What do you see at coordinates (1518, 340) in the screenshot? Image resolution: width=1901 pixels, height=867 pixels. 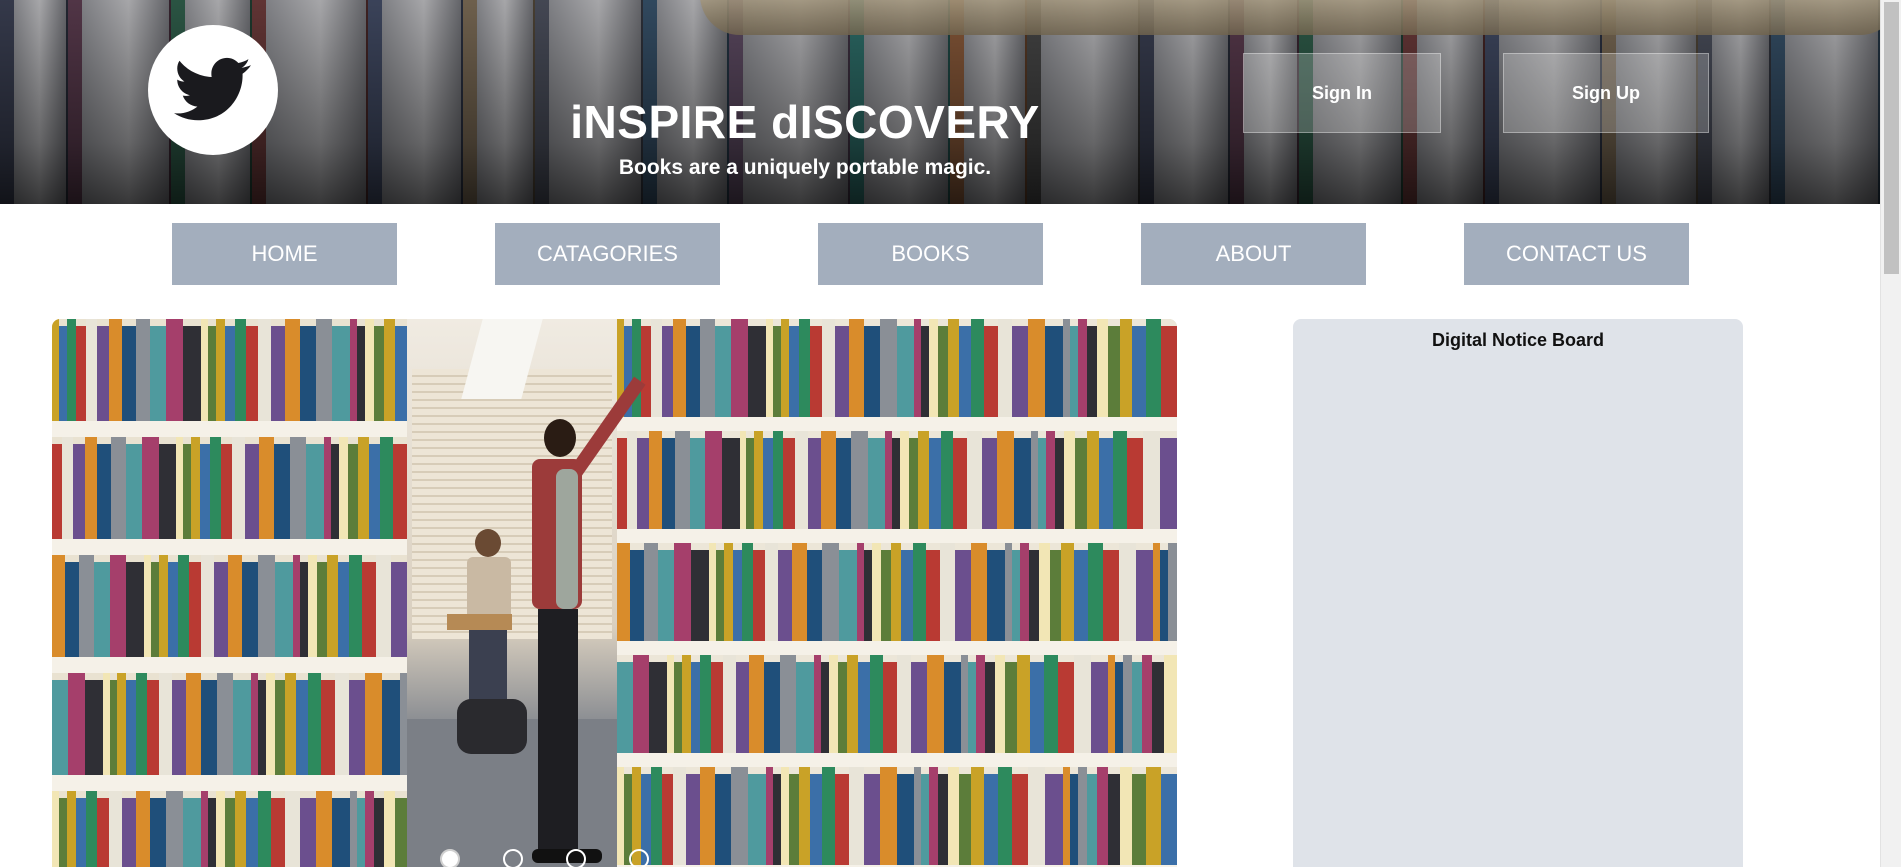 I see `notice-board-title: Digital Notice Board` at bounding box center [1518, 340].